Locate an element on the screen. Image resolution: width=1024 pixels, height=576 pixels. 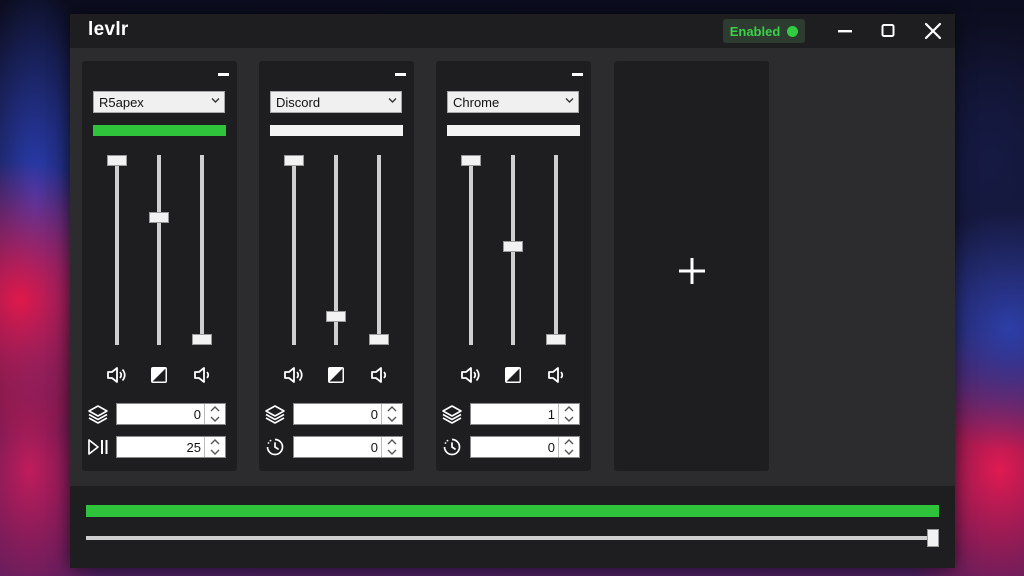
maximize-button is located at coordinates (888, 31).